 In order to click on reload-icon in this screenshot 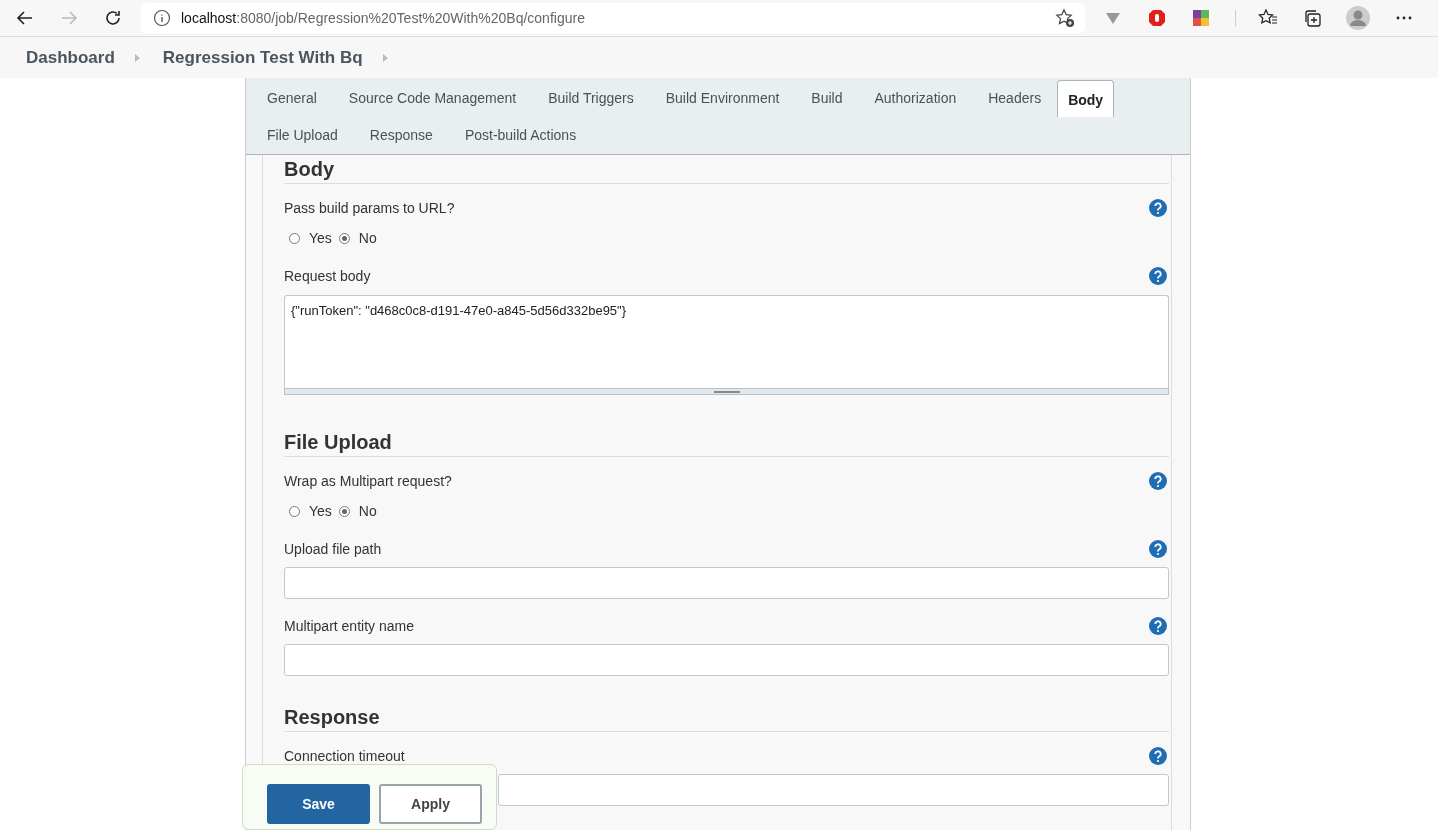, I will do `click(113, 18)`.